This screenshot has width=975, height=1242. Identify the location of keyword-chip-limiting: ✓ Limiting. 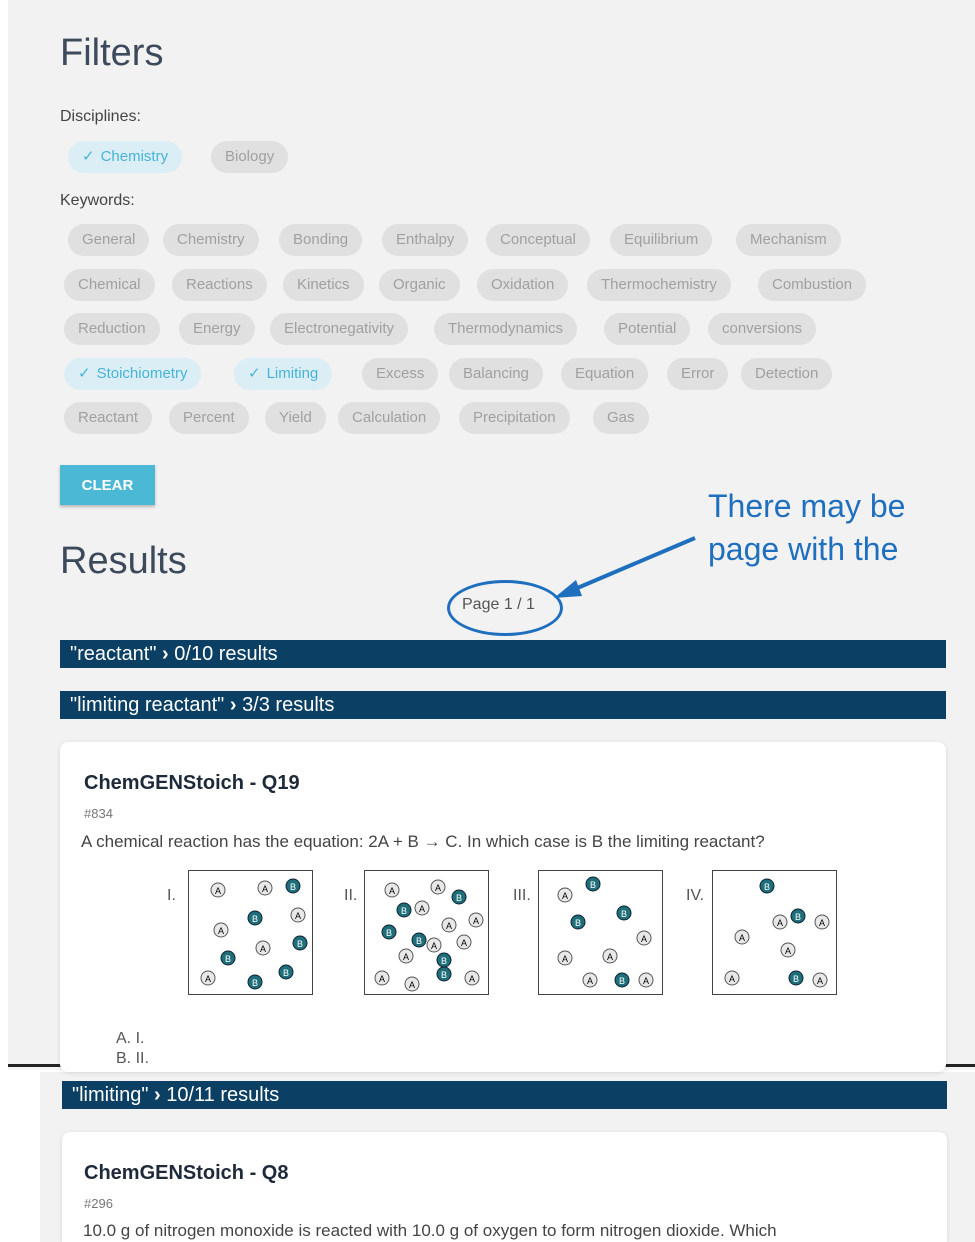
(283, 374).